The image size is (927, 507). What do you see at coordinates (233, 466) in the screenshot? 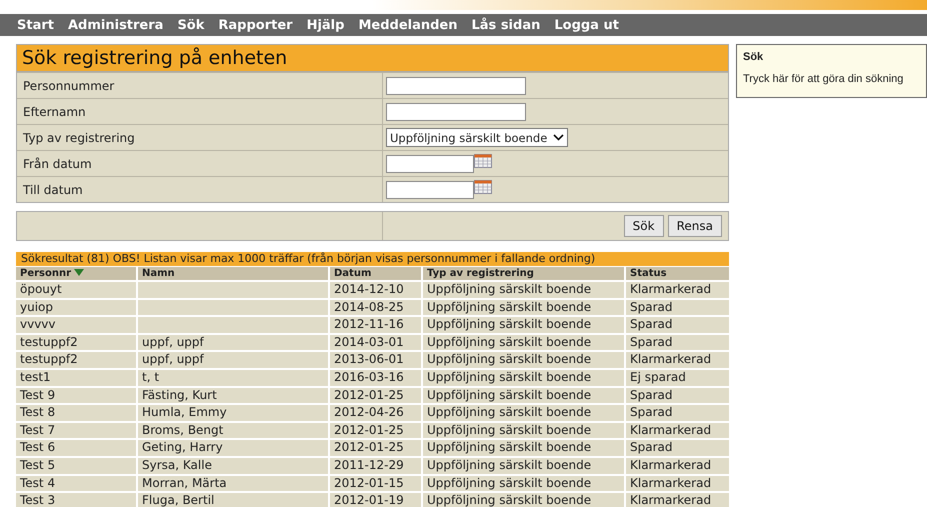
I see `table-cell: Syrsa, Kalle` at bounding box center [233, 466].